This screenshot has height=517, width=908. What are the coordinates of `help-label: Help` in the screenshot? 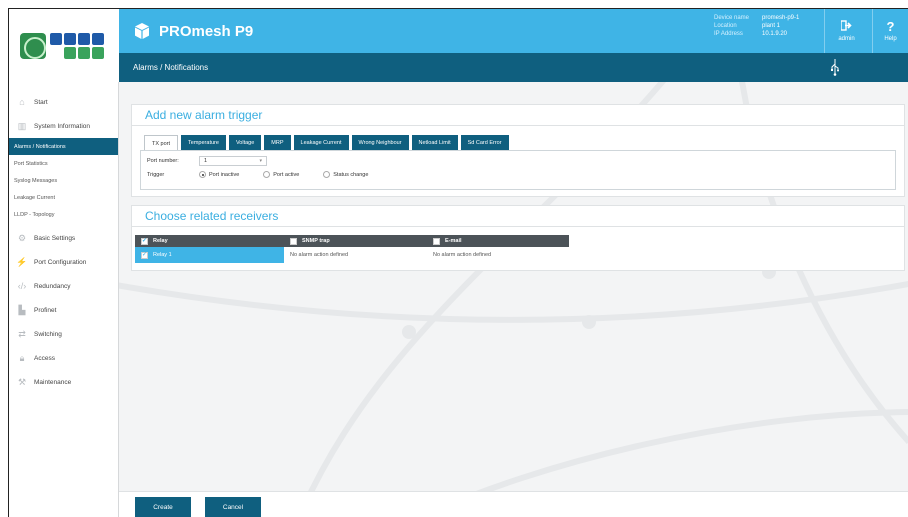 It's located at (890, 39).